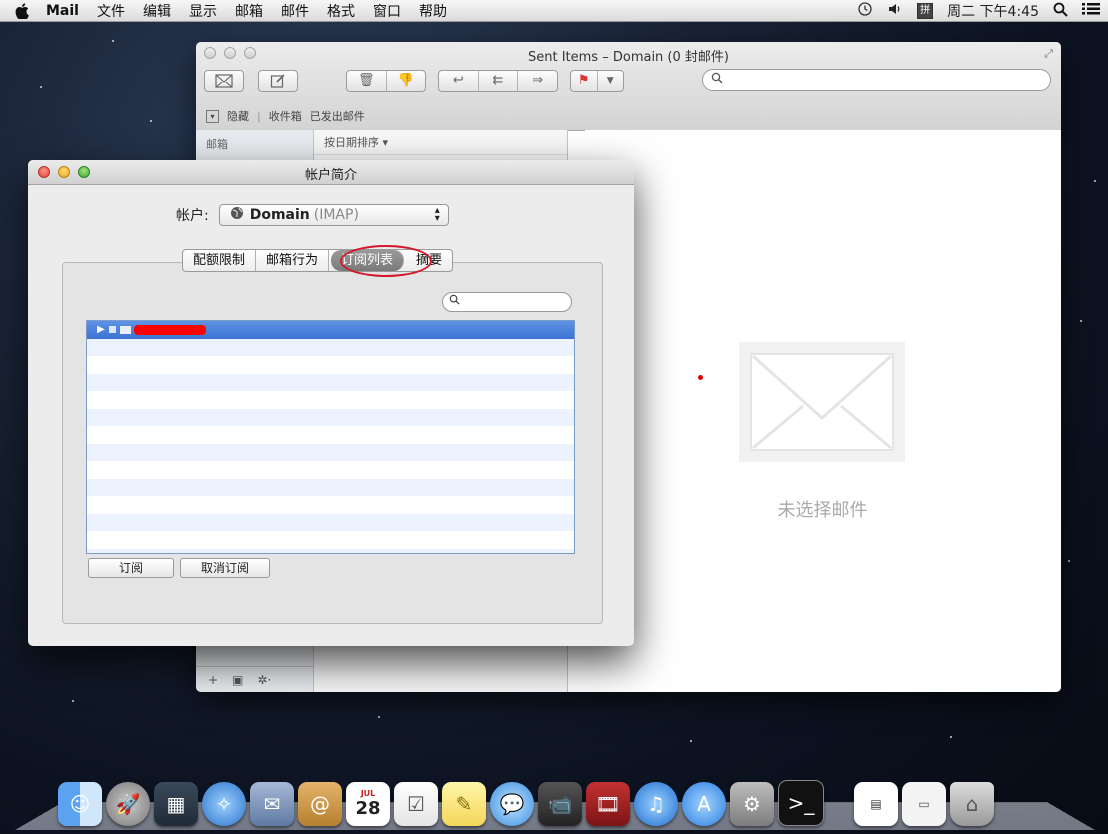  I want to click on sidebar-footer: + ▣ ✲·, so click(254, 679).